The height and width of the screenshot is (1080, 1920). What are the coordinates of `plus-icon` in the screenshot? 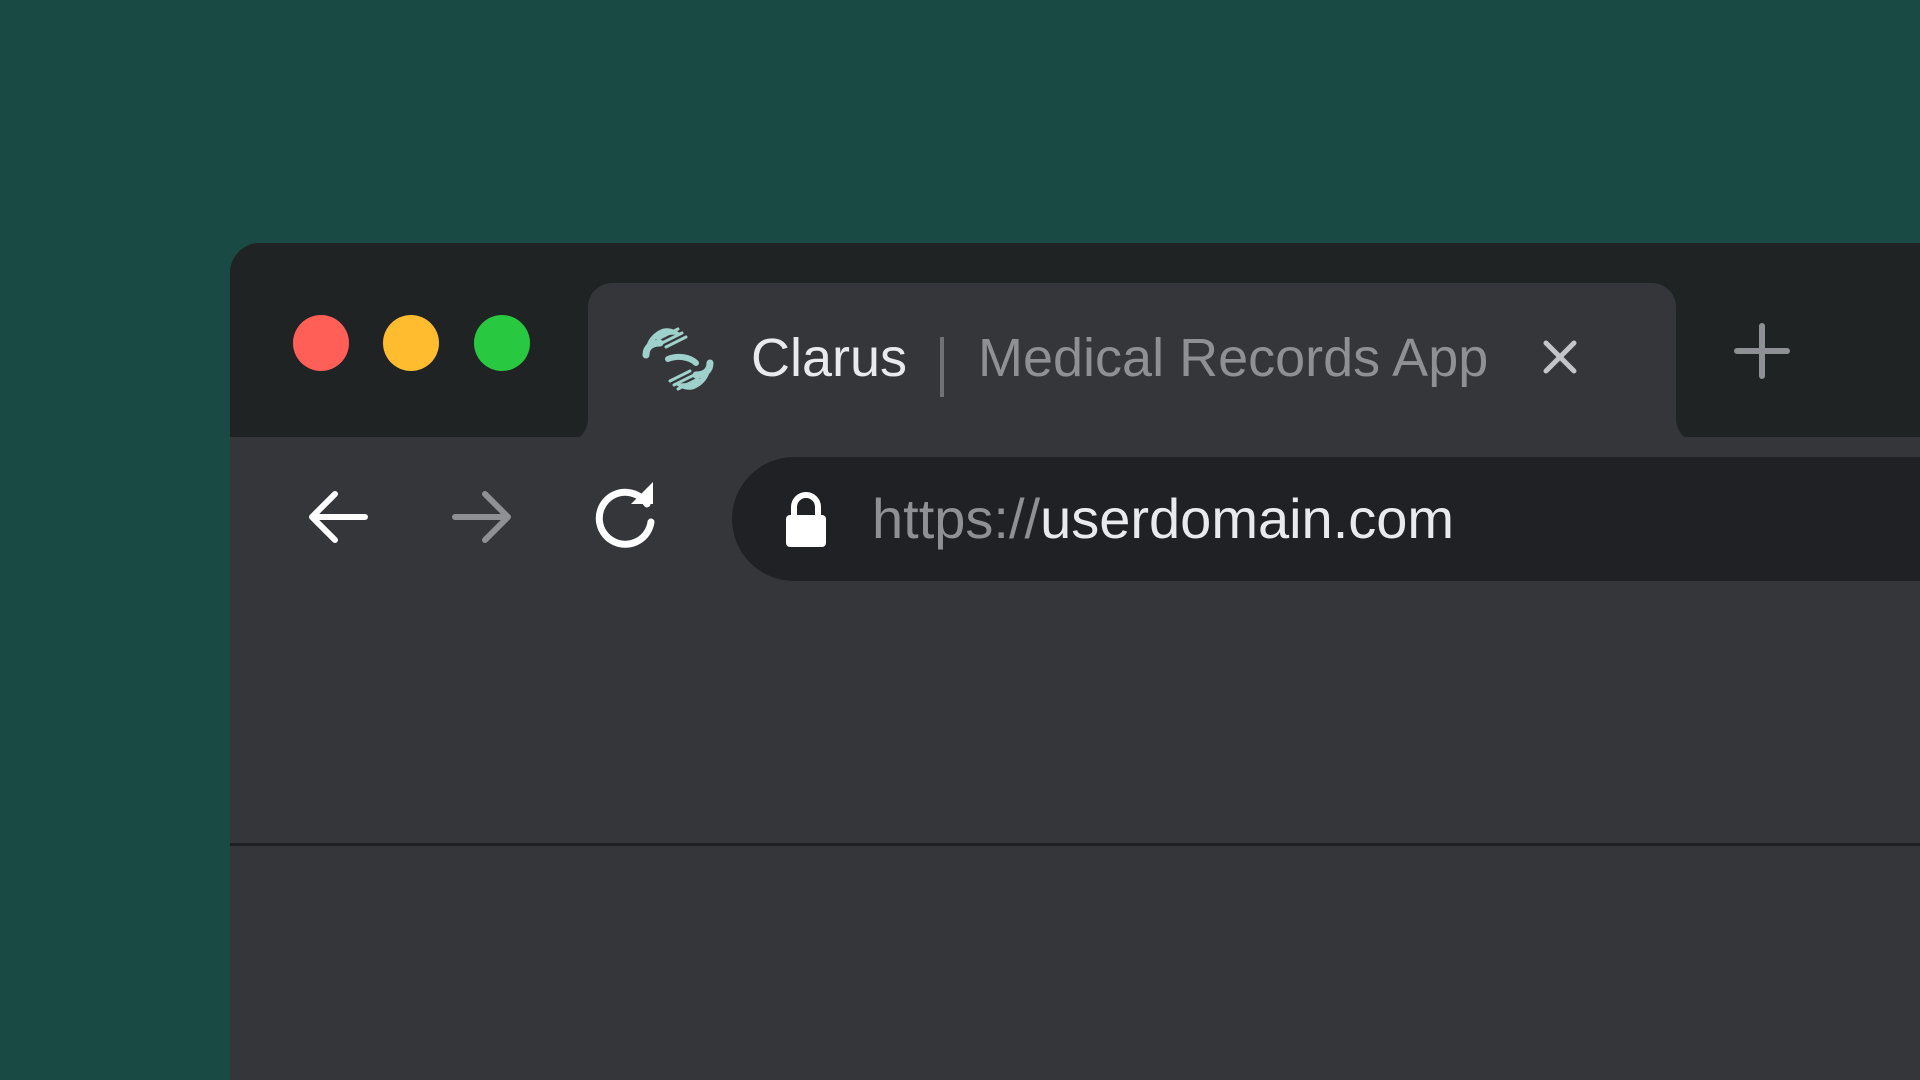 It's located at (1762, 351).